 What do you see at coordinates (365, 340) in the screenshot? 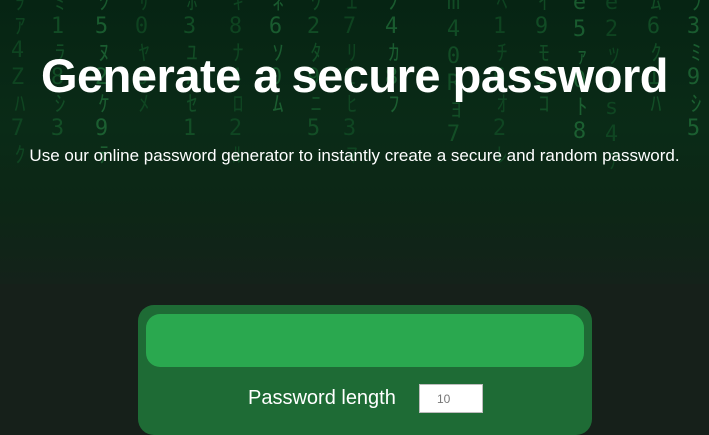
I see `generated-password-output` at bounding box center [365, 340].